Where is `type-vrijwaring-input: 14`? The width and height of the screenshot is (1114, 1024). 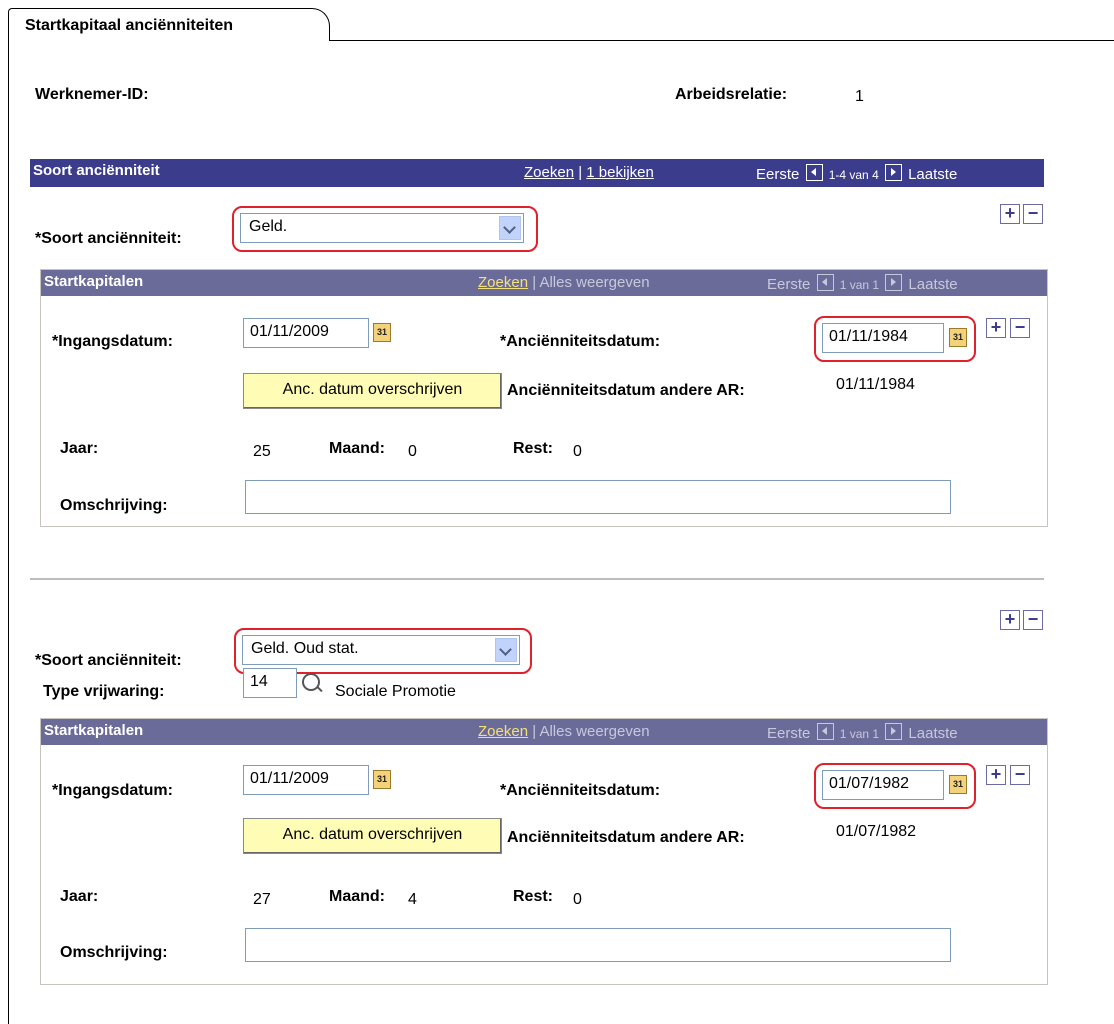
type-vrijwaring-input: 14 is located at coordinates (270, 683).